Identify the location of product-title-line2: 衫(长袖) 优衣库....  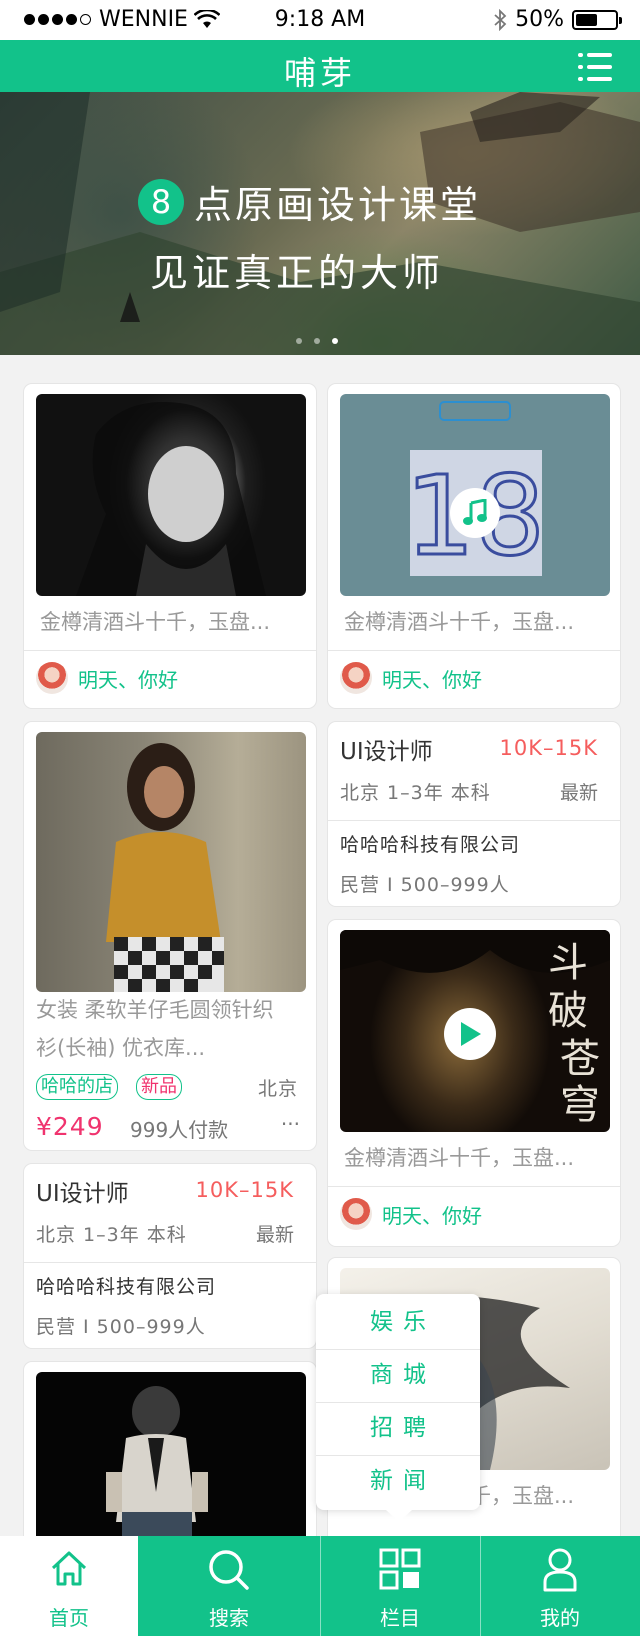
(121, 1048).